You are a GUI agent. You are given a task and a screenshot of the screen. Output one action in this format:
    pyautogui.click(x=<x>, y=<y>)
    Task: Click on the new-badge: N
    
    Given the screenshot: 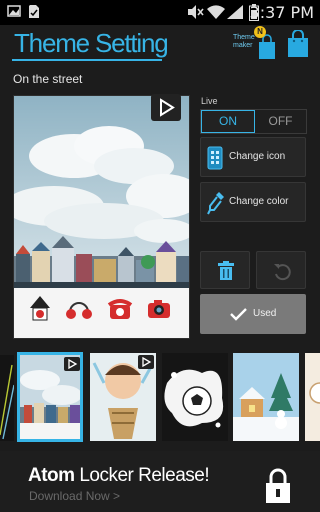 What is the action you would take?
    pyautogui.click(x=260, y=32)
    